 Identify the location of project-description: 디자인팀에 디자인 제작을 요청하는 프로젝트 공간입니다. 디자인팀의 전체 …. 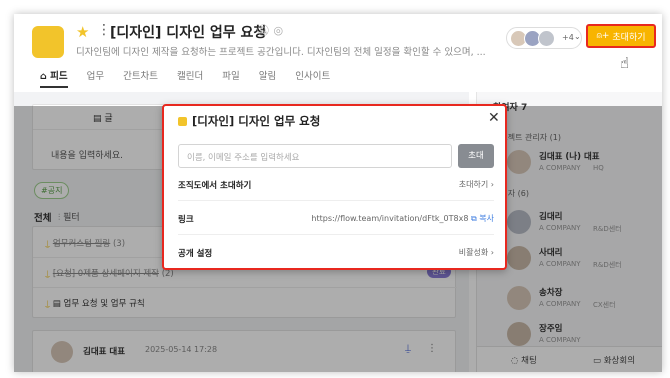
(281, 52).